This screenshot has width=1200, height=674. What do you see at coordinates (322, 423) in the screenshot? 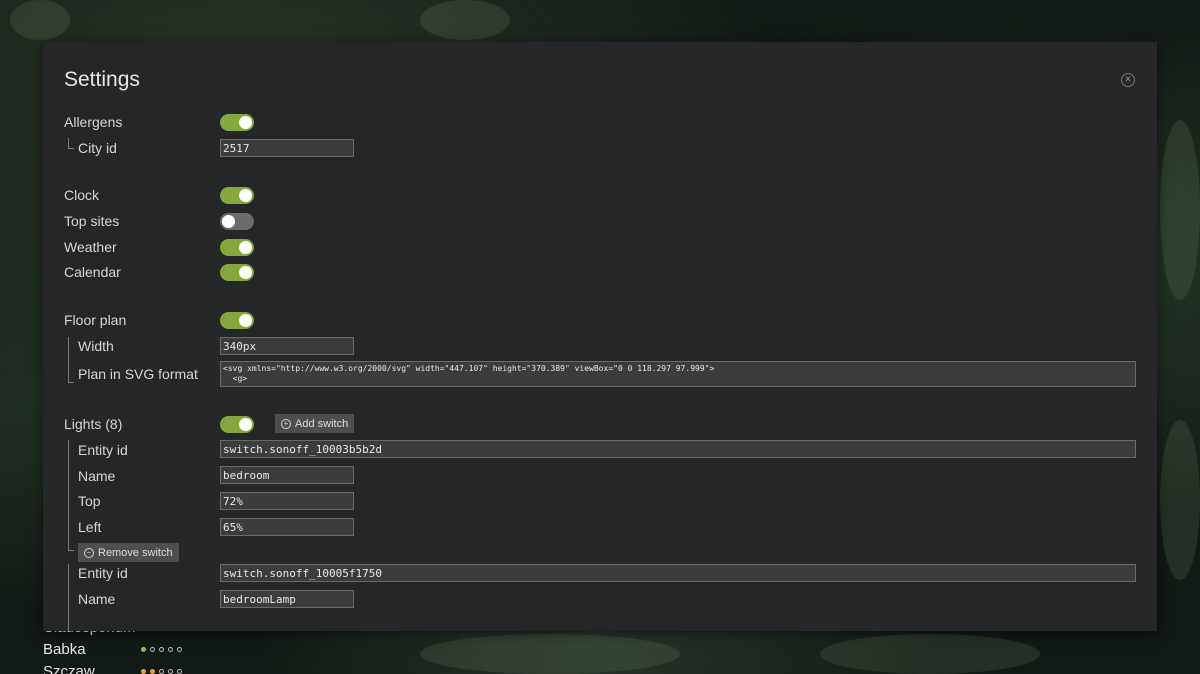
I see `add-switch-label: Add switch` at bounding box center [322, 423].